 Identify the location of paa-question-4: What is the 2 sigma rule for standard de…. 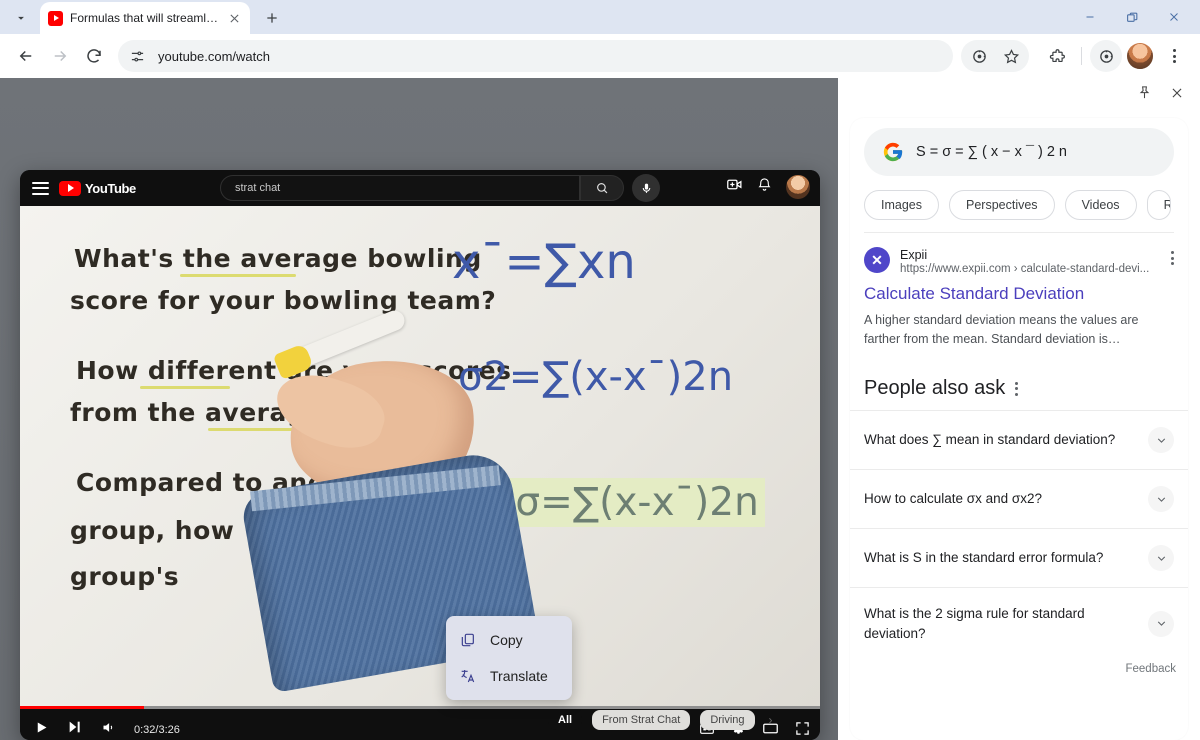
(974, 623).